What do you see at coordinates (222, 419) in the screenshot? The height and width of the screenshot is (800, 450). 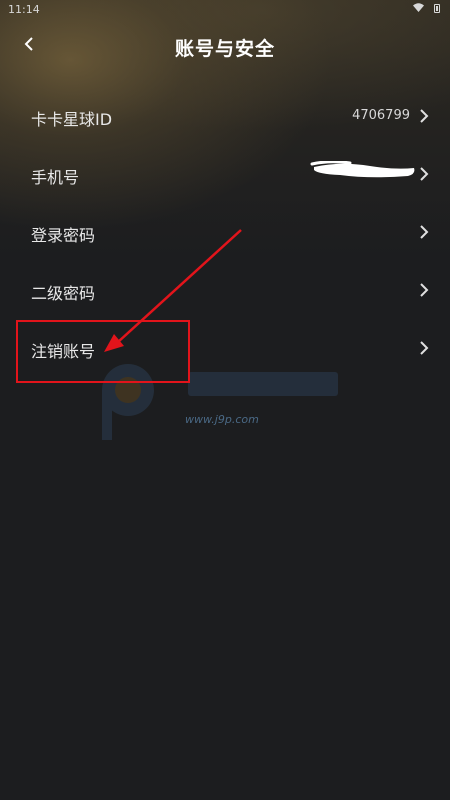 I see `watermark-url: www.j9p.com` at bounding box center [222, 419].